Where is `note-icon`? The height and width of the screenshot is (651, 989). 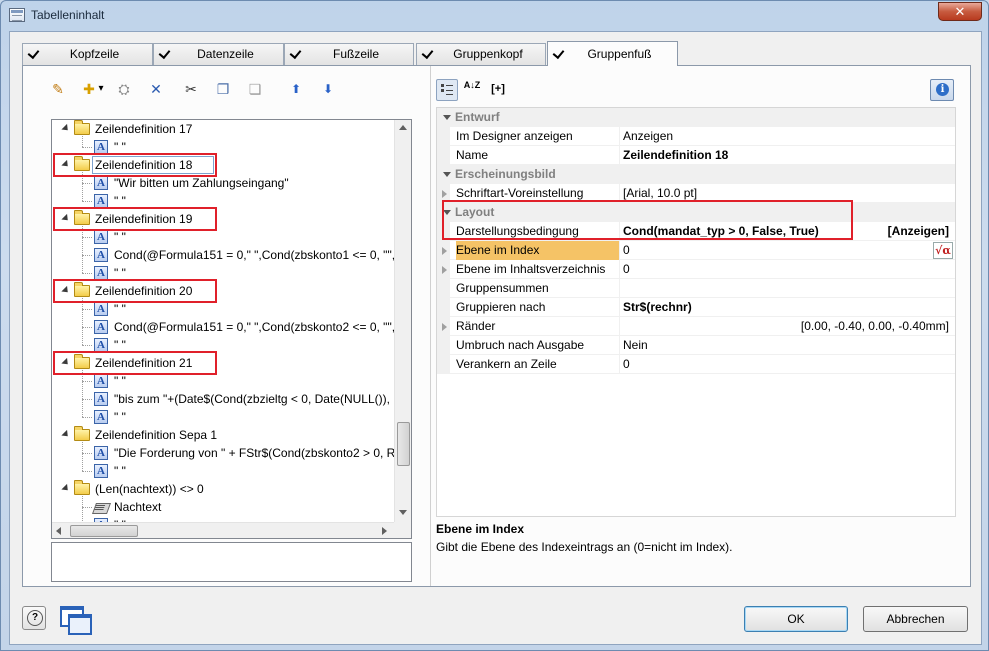 note-icon is located at coordinates (101, 507).